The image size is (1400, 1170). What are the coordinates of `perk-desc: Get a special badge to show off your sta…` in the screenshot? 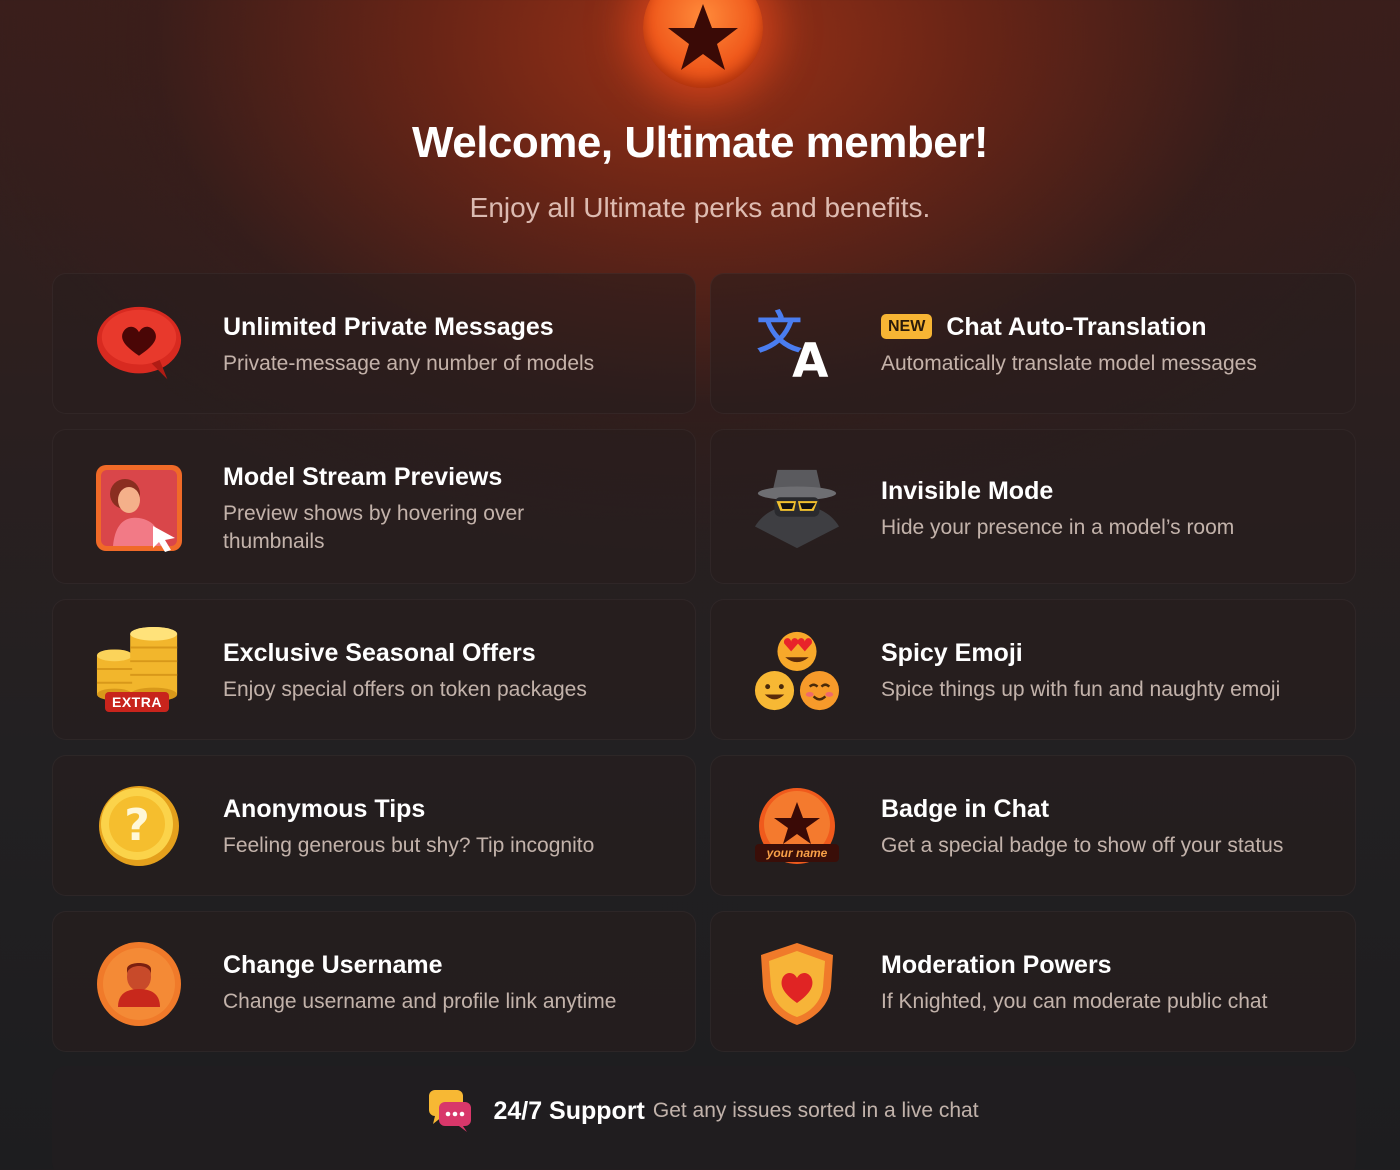 It's located at (1082, 845).